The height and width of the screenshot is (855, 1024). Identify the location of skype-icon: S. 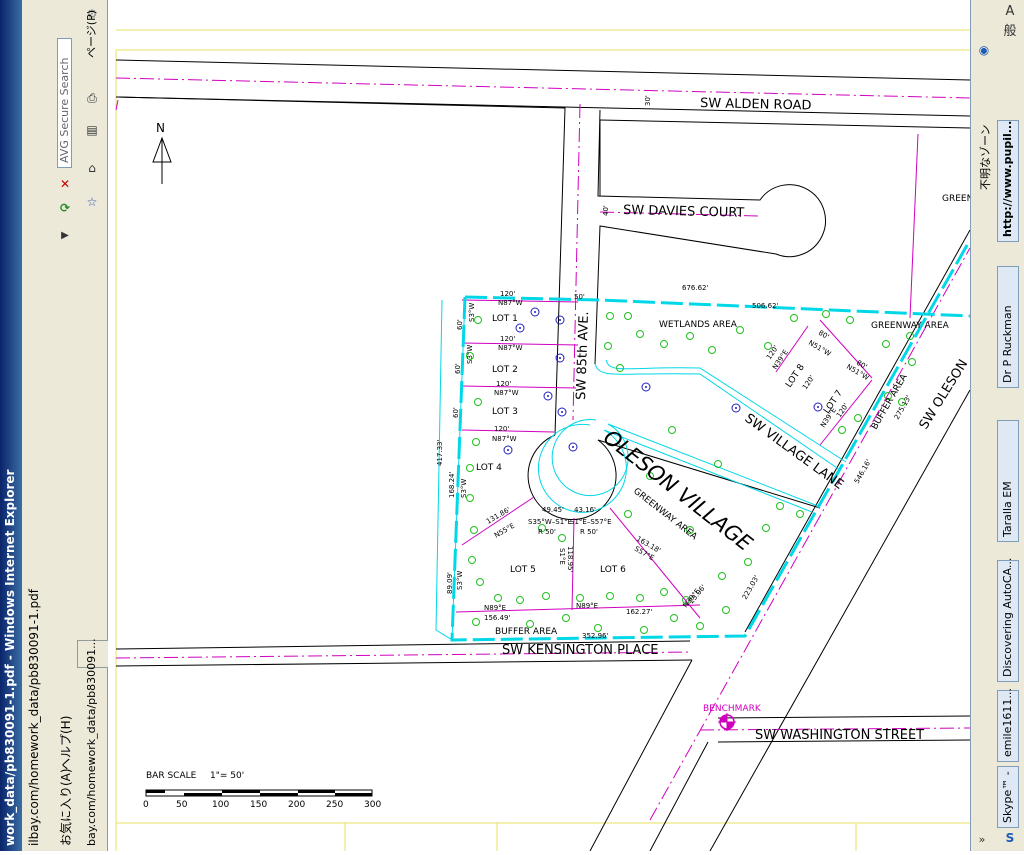
(1010, 838).